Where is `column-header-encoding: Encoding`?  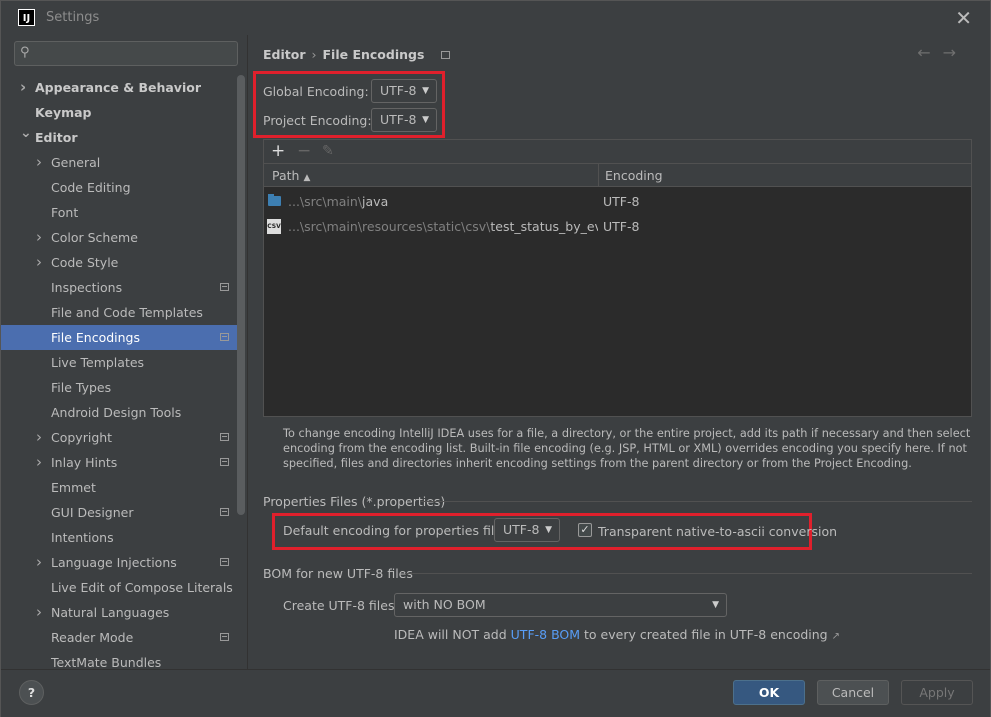 column-header-encoding: Encoding is located at coordinates (634, 175).